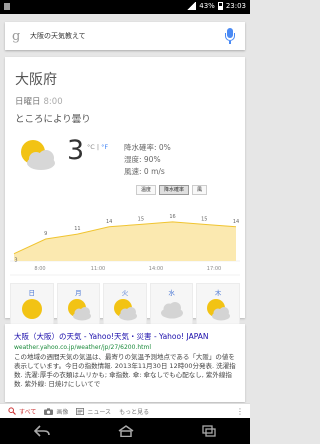 This screenshot has width=320, height=444. What do you see at coordinates (28, 412) in the screenshot?
I see `tab-all-label: すべて` at bounding box center [28, 412].